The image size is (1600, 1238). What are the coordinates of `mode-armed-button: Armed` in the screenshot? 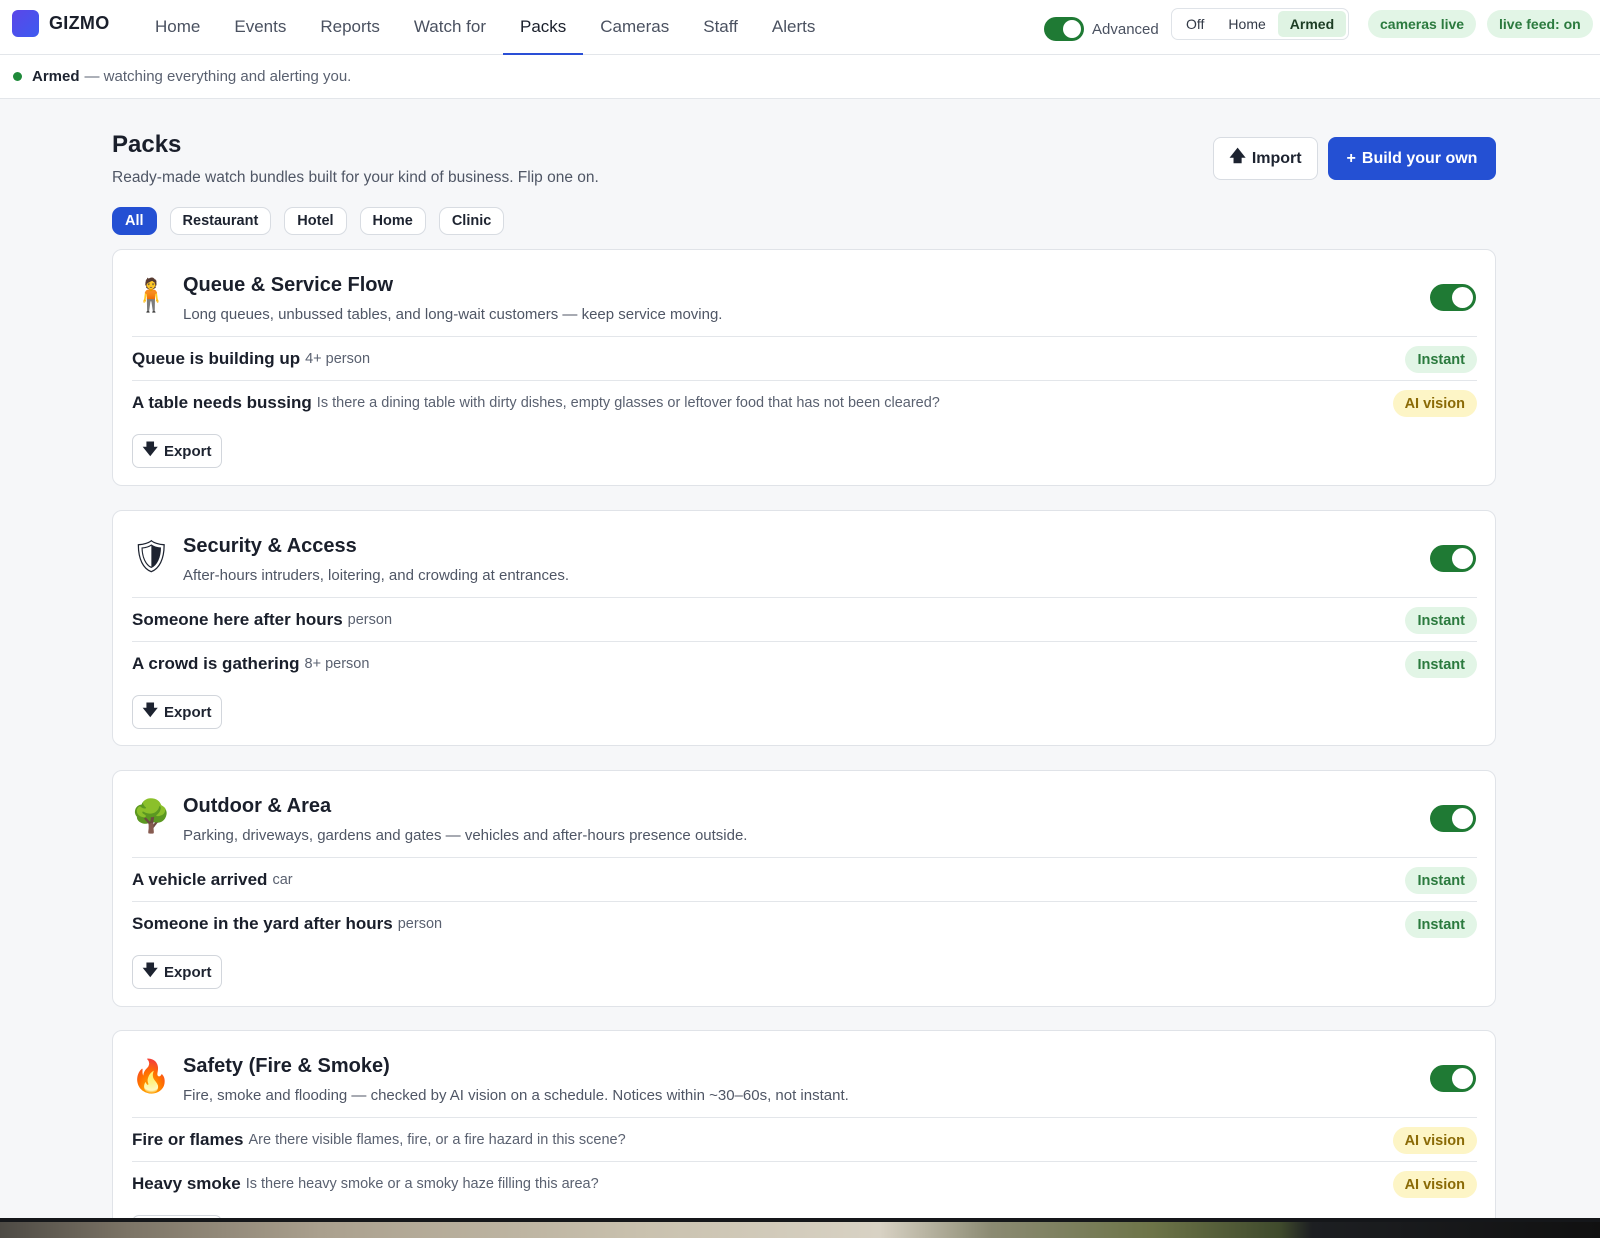 It's located at (1312, 24).